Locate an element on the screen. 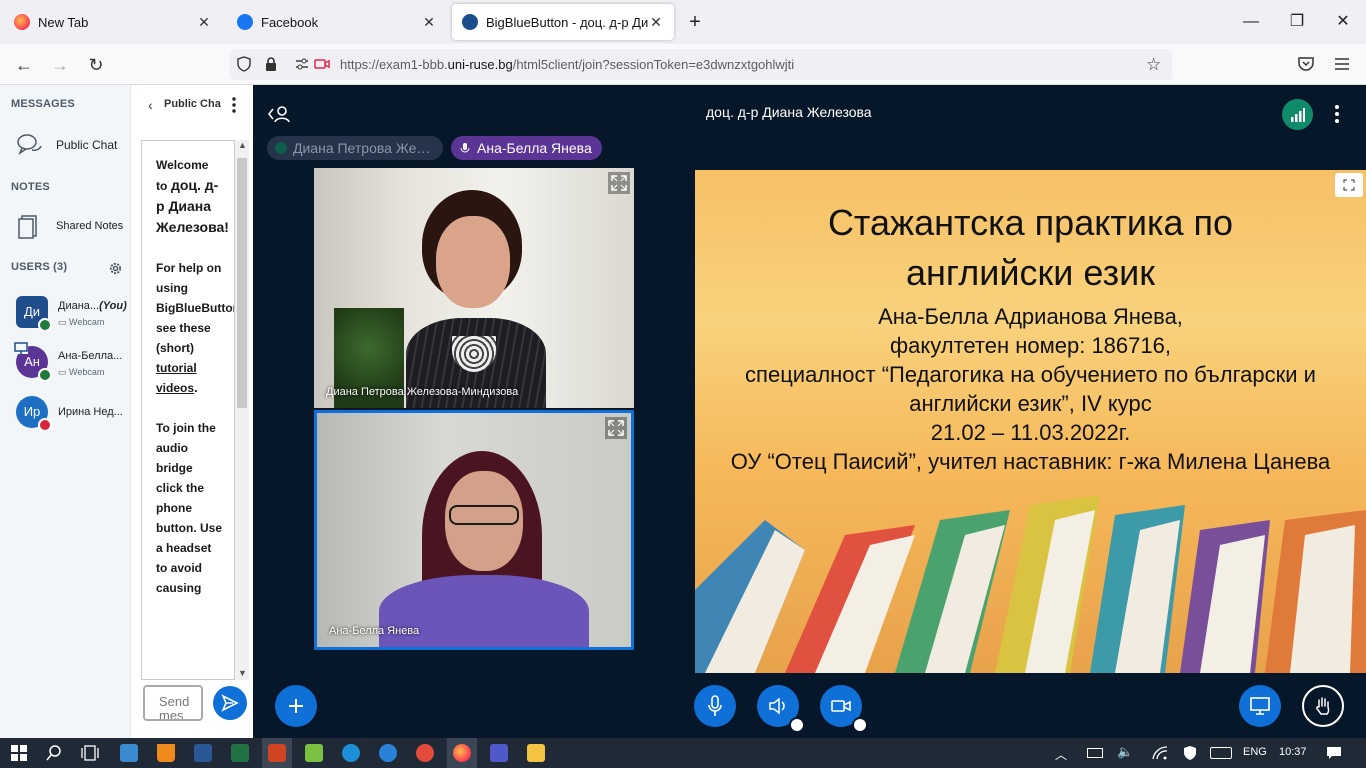 This screenshot has height=768, width=1366. app-icon is located at coordinates (425, 753).